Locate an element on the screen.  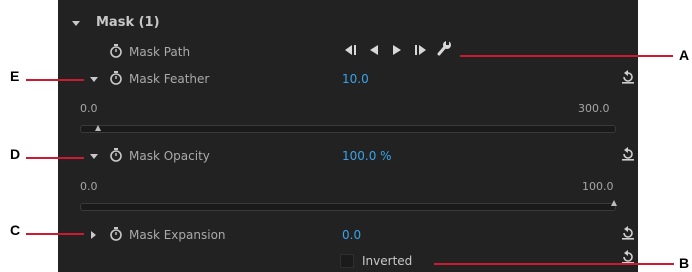
expansion-expand-triangle is located at coordinates (93, 235).